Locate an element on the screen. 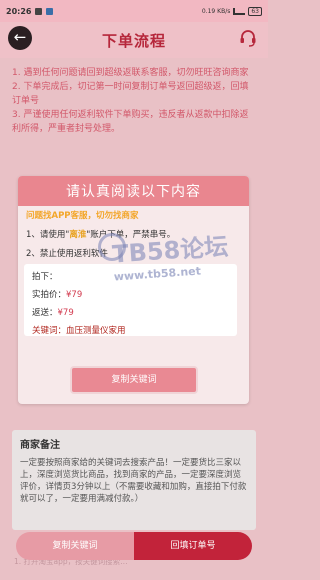 The image size is (320, 580). keyword-value: 血压测量仪家用 is located at coordinates (96, 331).